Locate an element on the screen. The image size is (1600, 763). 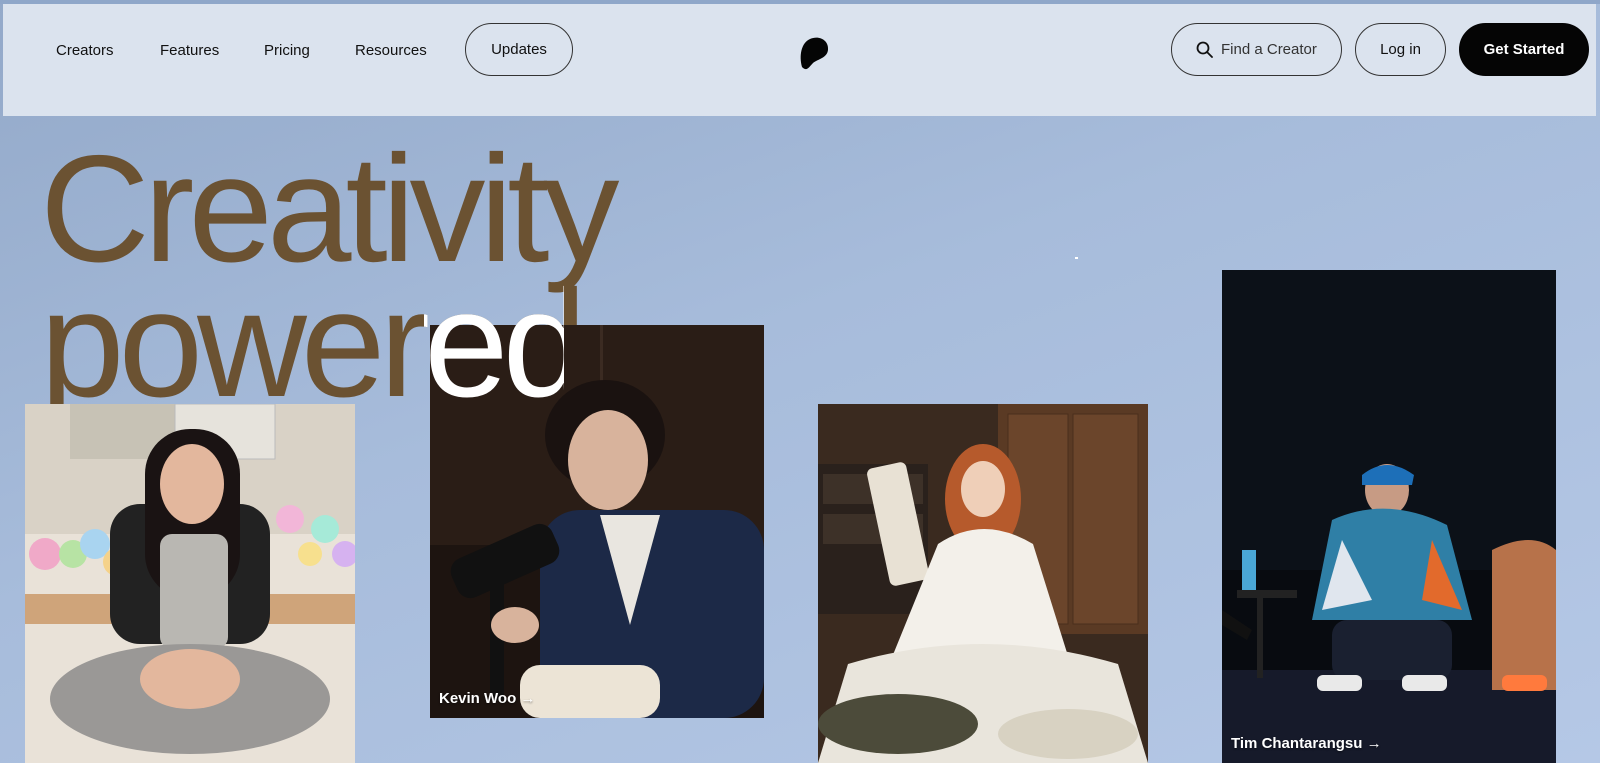
nav-link-resources: Resources is located at coordinates (391, 50).